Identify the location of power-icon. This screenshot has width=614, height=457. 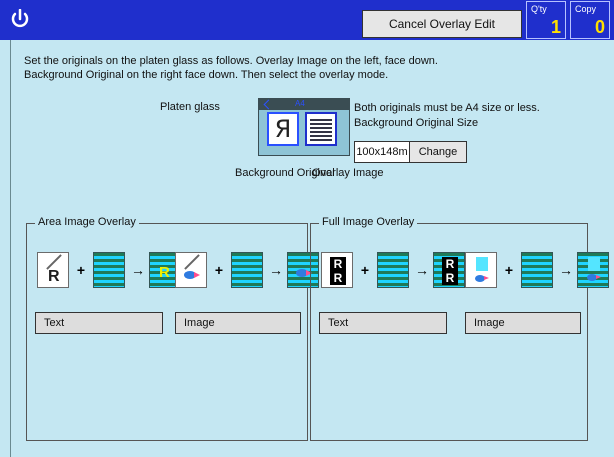
(20, 19).